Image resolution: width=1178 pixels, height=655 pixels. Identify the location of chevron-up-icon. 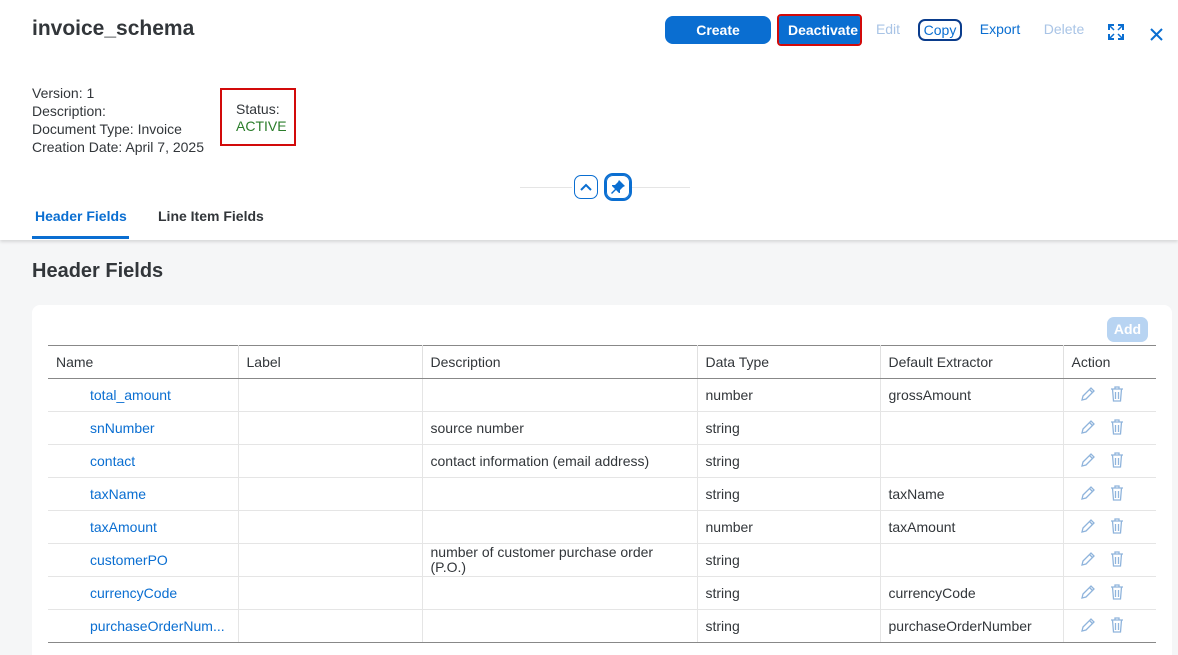
(586, 187).